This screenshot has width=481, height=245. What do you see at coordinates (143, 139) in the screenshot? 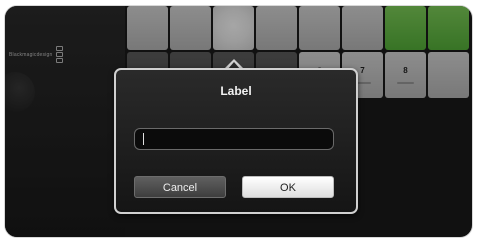
I see `text-cursor` at bounding box center [143, 139].